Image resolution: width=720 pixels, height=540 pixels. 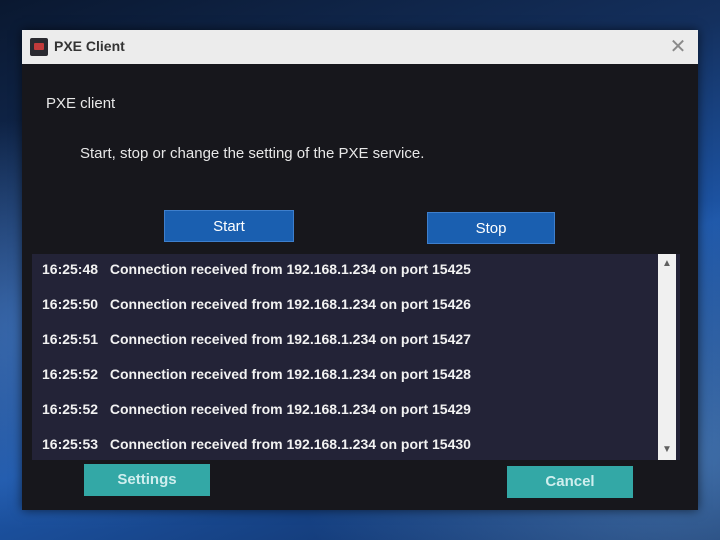 What do you see at coordinates (570, 482) in the screenshot?
I see `cancel-button: Cancel` at bounding box center [570, 482].